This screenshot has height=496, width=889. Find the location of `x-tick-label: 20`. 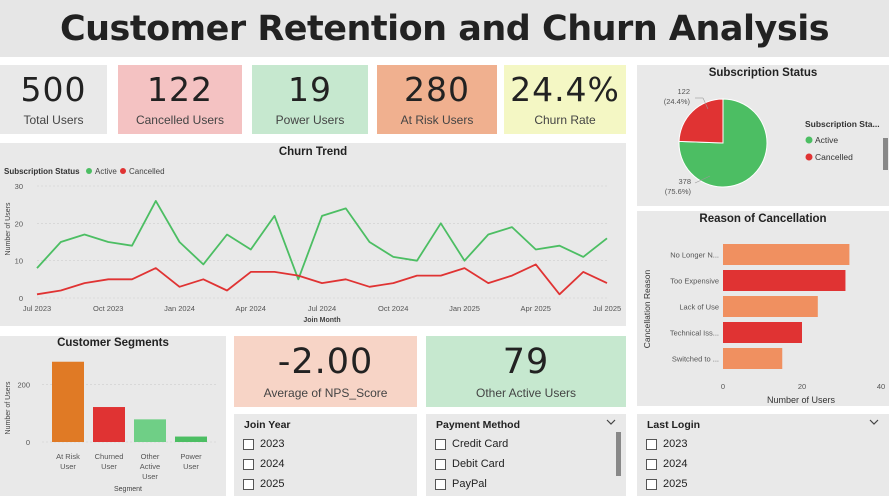

x-tick-label: 20 is located at coordinates (802, 386).